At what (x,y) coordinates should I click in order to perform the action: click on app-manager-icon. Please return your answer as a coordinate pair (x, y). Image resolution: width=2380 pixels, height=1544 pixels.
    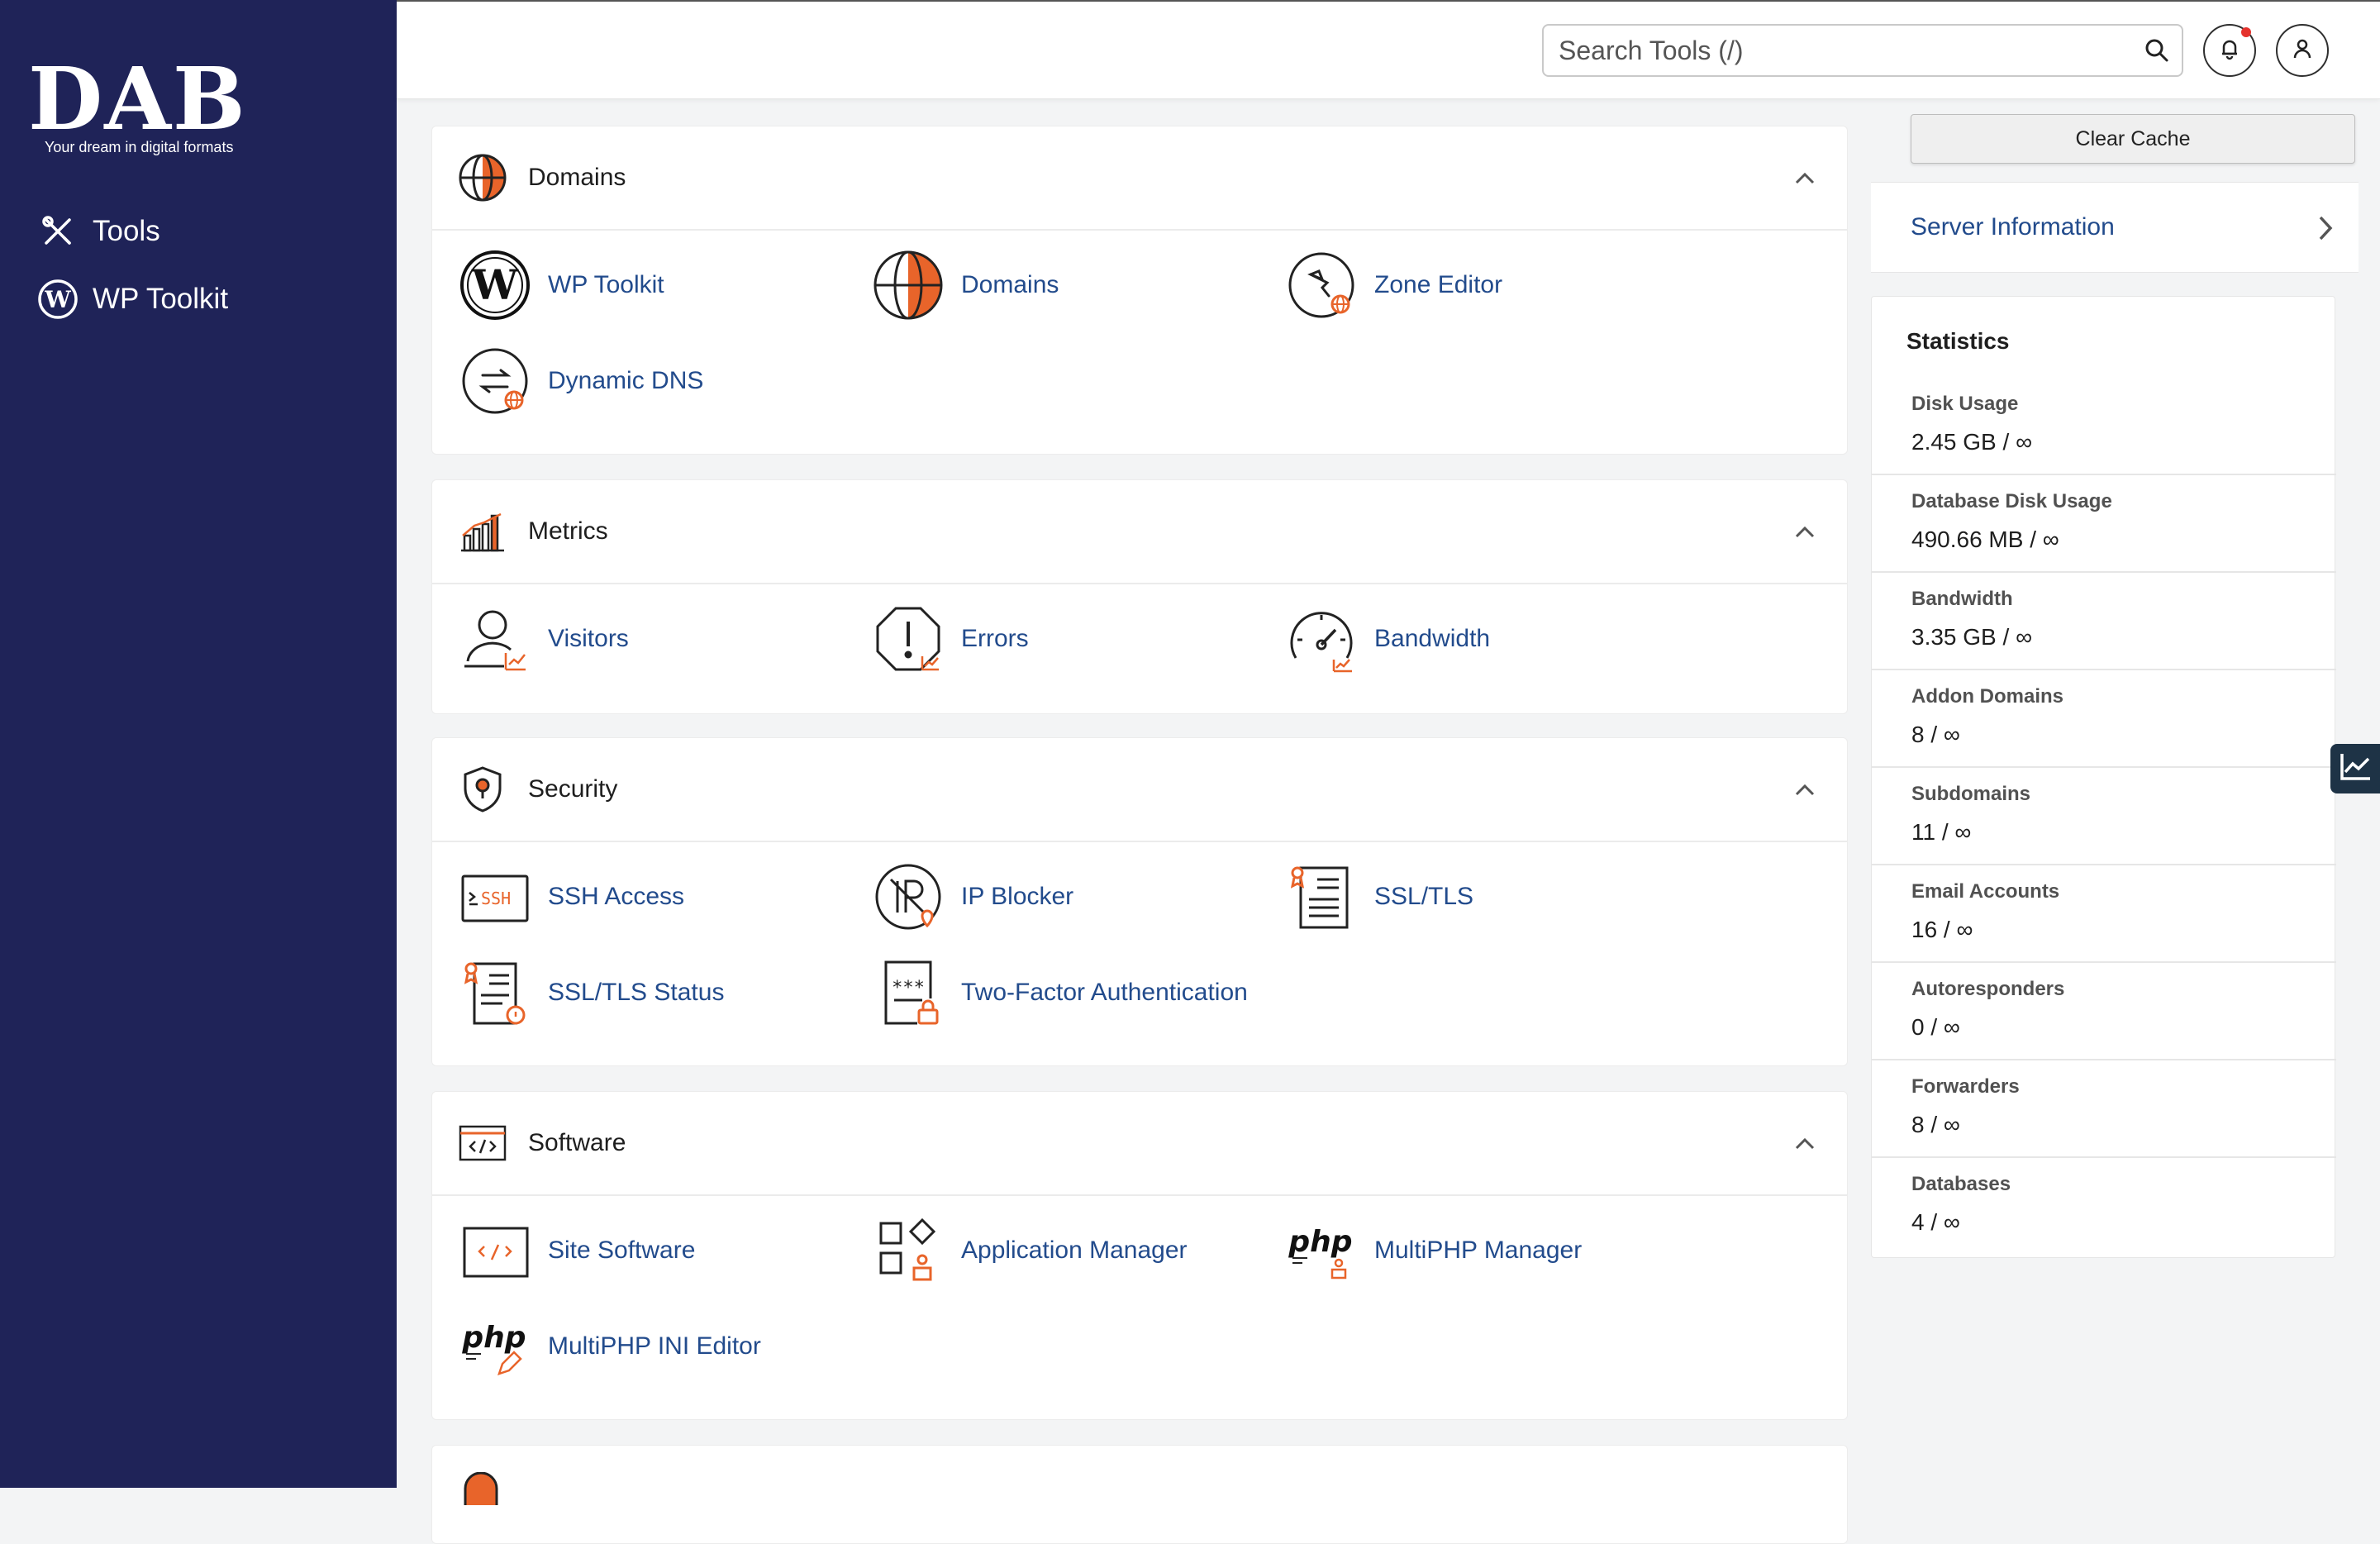
    Looking at the image, I should click on (908, 1251).